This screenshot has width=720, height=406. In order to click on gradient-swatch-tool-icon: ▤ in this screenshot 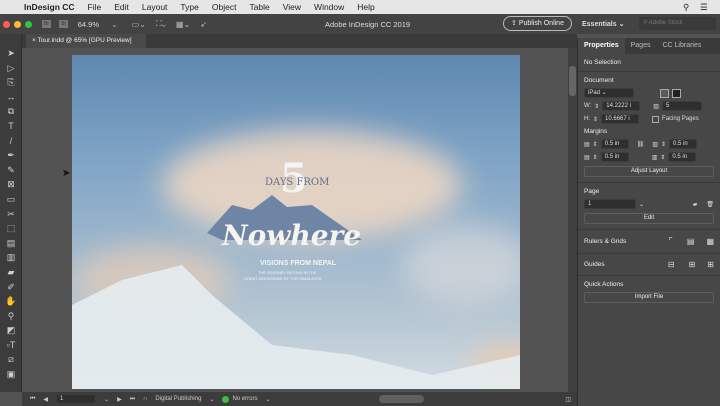, I will do `click(11, 243)`.